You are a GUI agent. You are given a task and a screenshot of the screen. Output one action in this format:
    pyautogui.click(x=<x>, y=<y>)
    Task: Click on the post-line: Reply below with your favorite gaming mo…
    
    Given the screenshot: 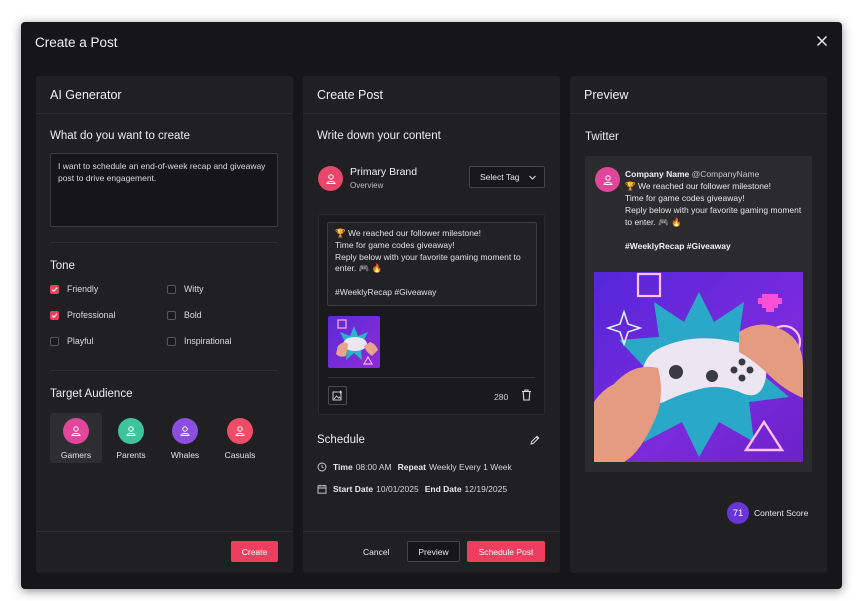 What is the action you would take?
    pyautogui.click(x=428, y=262)
    